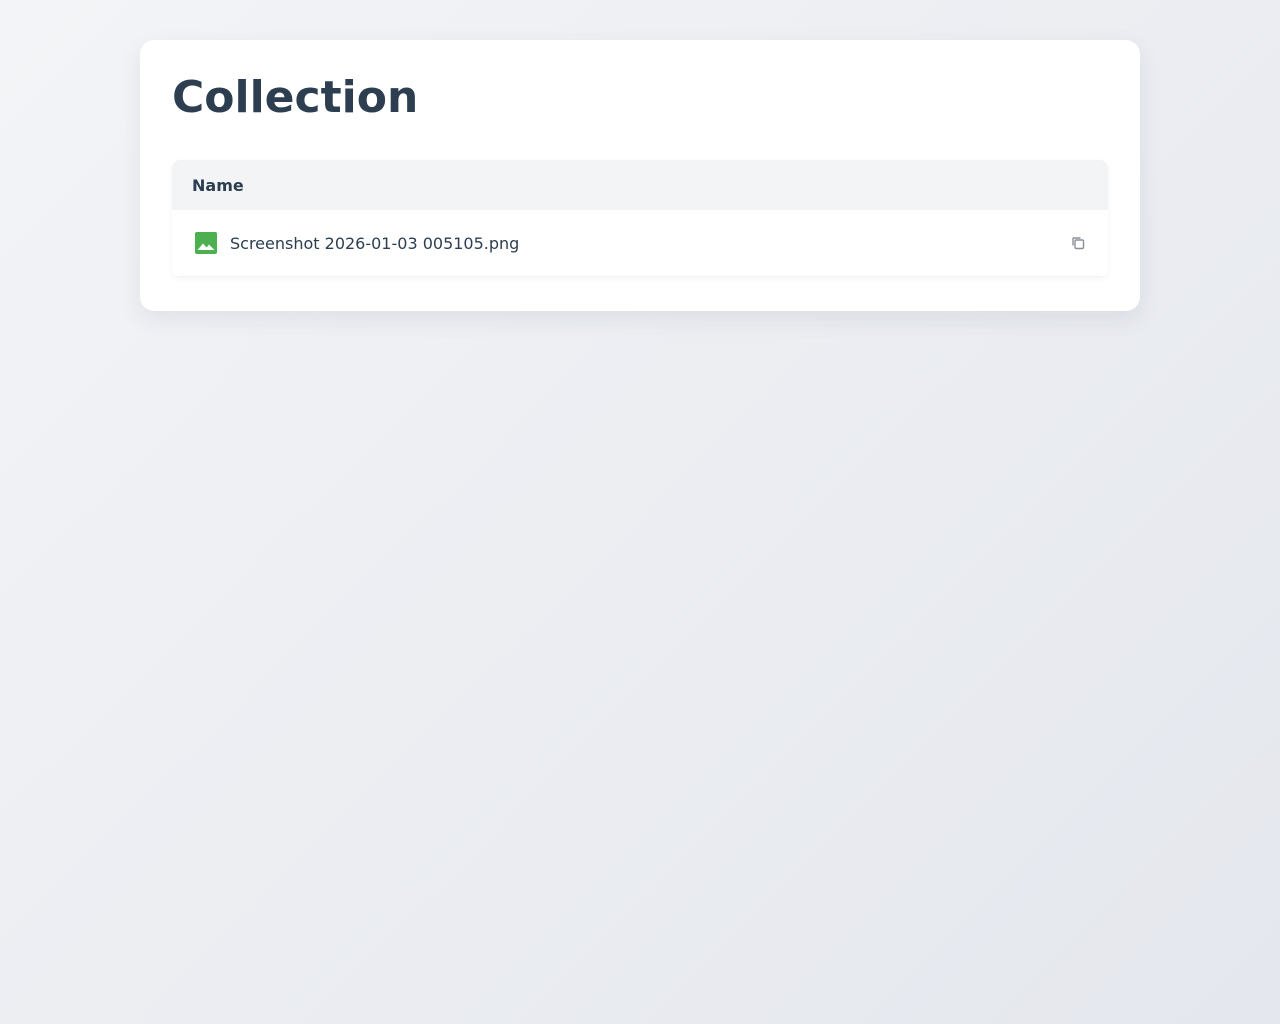  Describe the element at coordinates (206, 243) in the screenshot. I see `image-icon` at that location.